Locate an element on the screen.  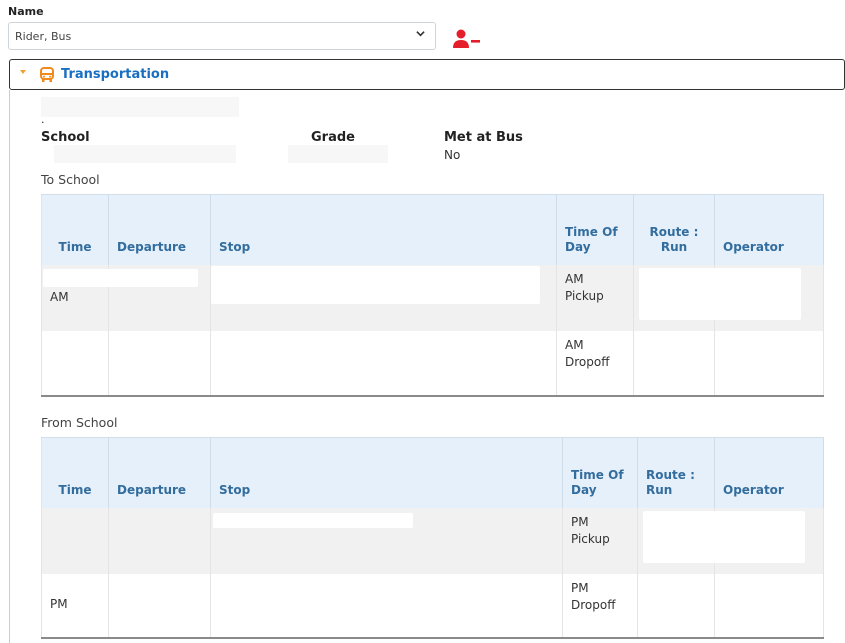
transportation-panel-header: Transportation is located at coordinates (427, 74).